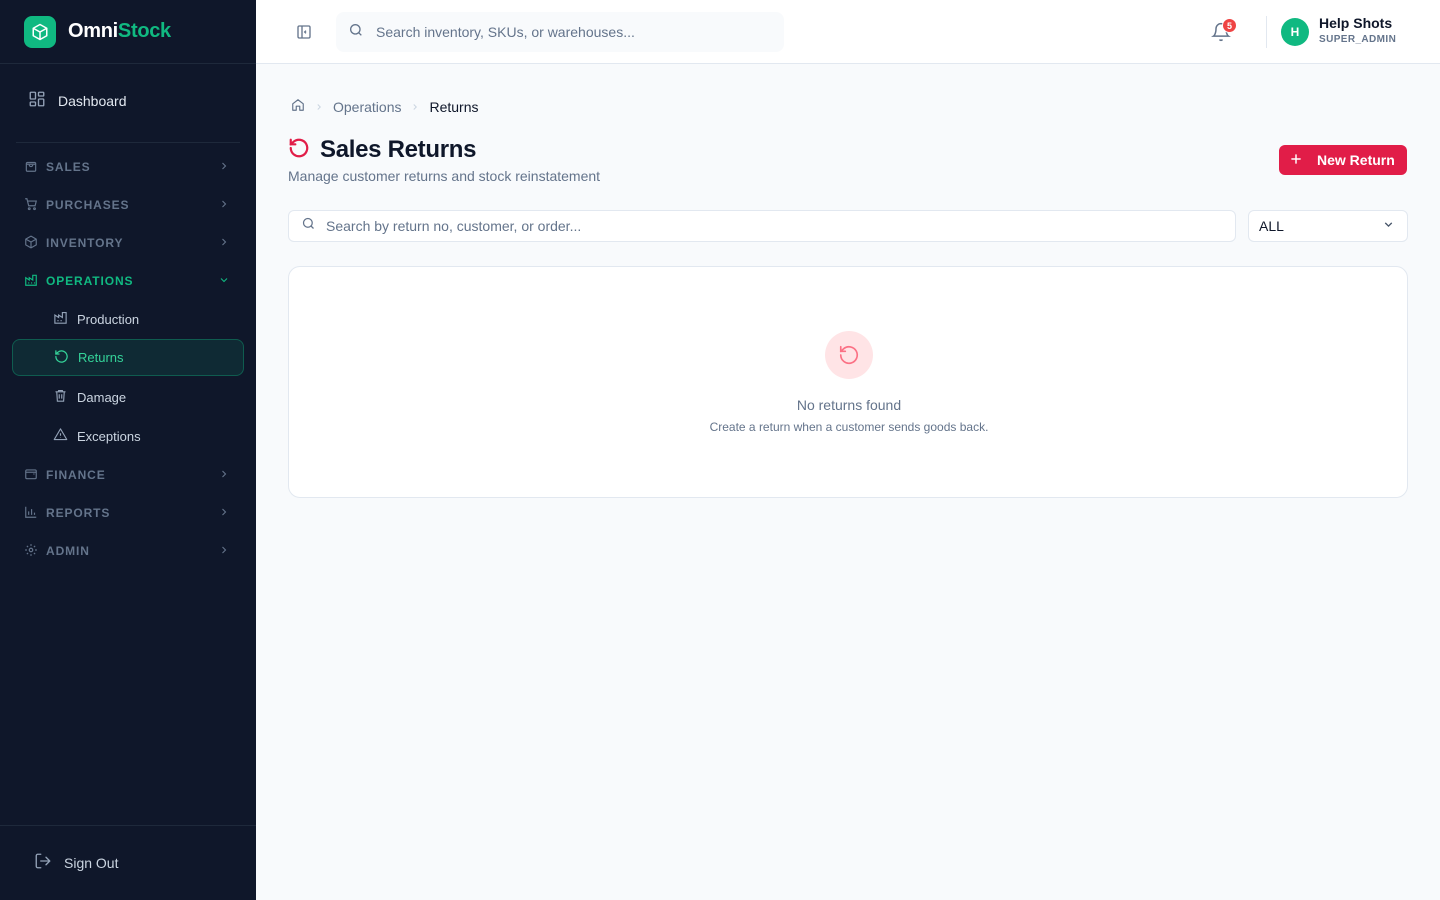 The width and height of the screenshot is (1440, 900). What do you see at coordinates (88, 205) in the screenshot?
I see `sidebar-group-label: PURCHASES` at bounding box center [88, 205].